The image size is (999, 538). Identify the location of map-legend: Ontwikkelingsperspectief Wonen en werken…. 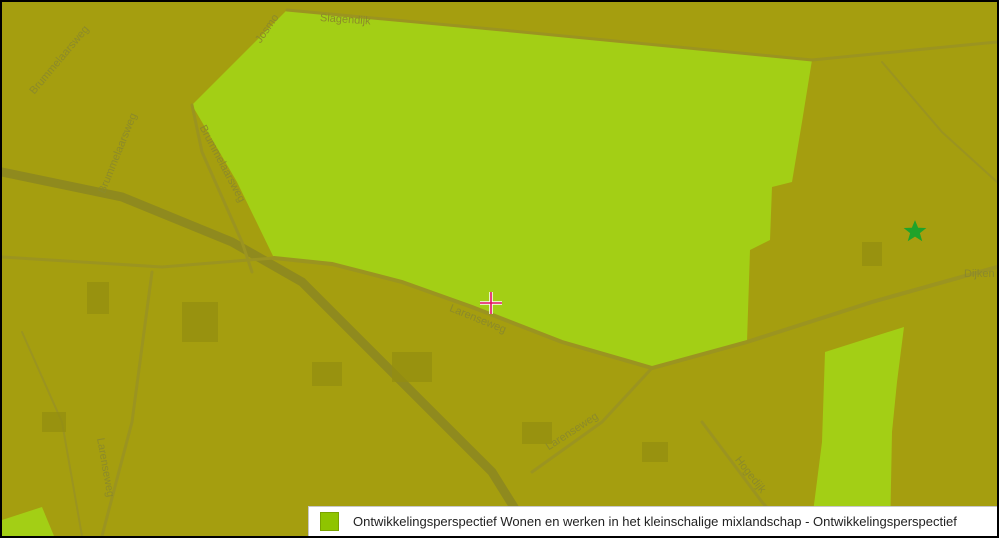
(652, 521).